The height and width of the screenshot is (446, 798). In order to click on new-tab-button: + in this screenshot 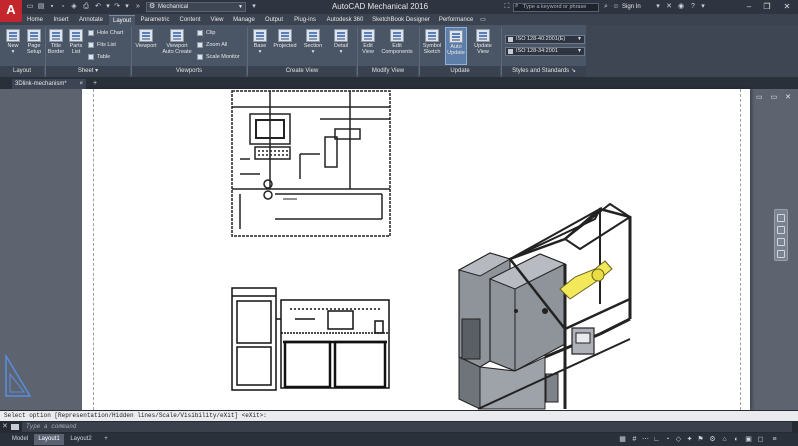, I will do `click(95, 84)`.